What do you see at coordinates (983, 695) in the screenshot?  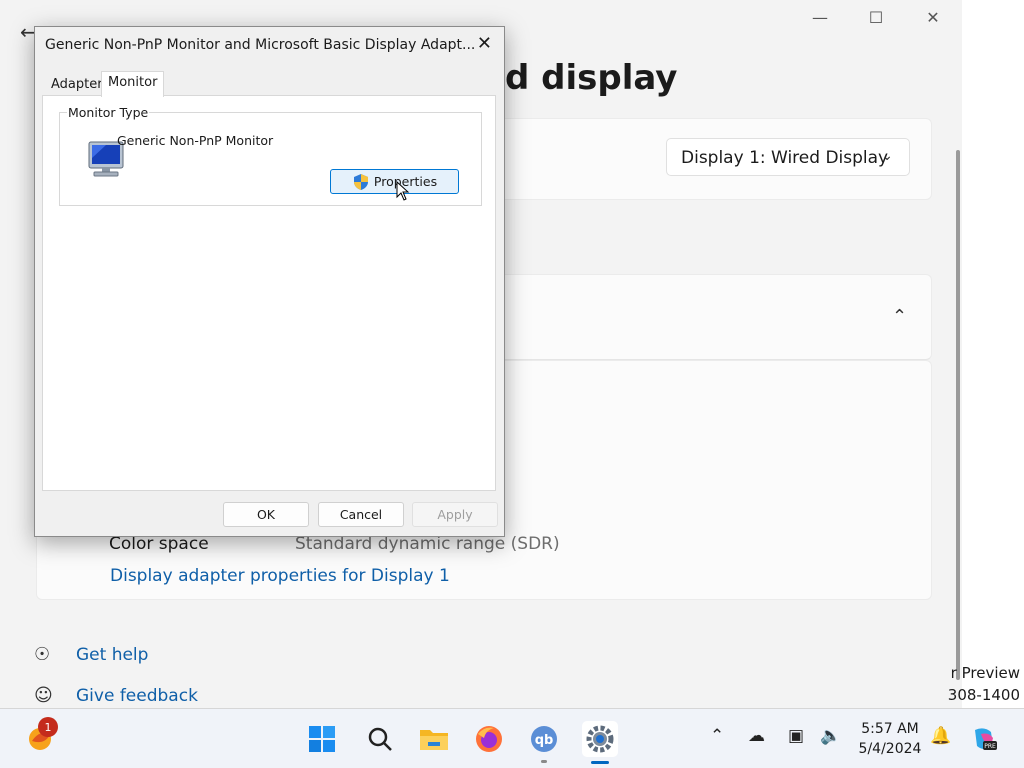 I see `watermark-line2: 308-1400` at bounding box center [983, 695].